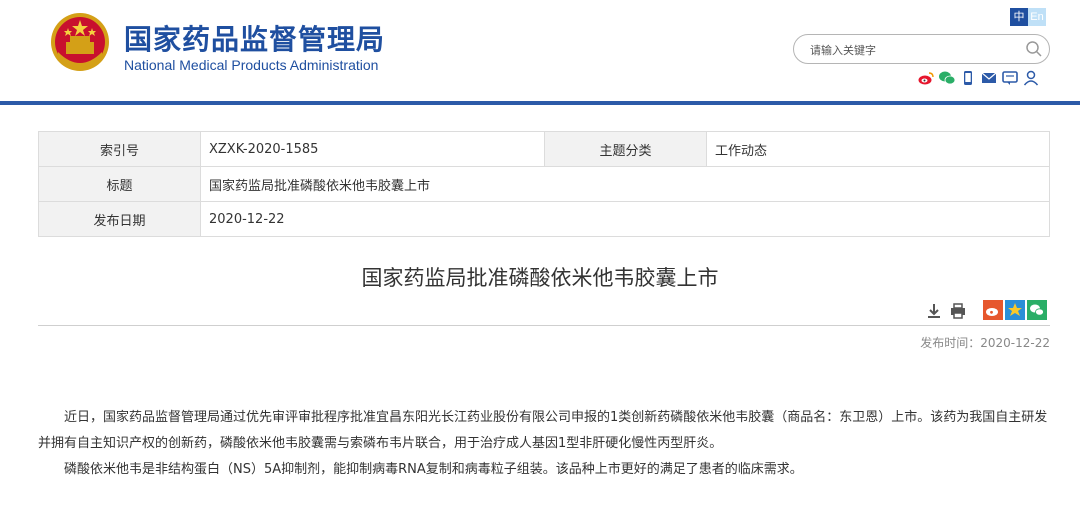  Describe the element at coordinates (540, 103) in the screenshot. I see `header-divider-bar` at that location.